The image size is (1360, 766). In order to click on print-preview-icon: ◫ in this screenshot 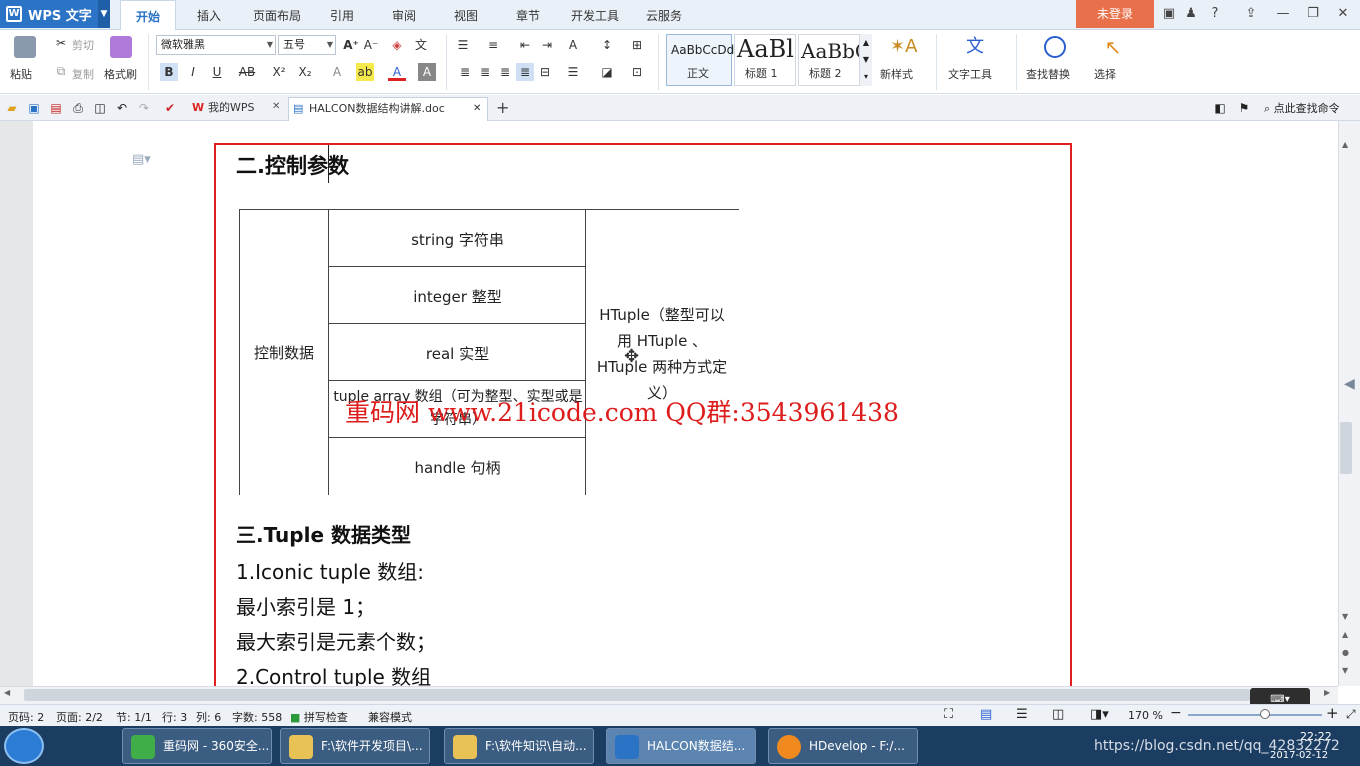, I will do `click(100, 108)`.